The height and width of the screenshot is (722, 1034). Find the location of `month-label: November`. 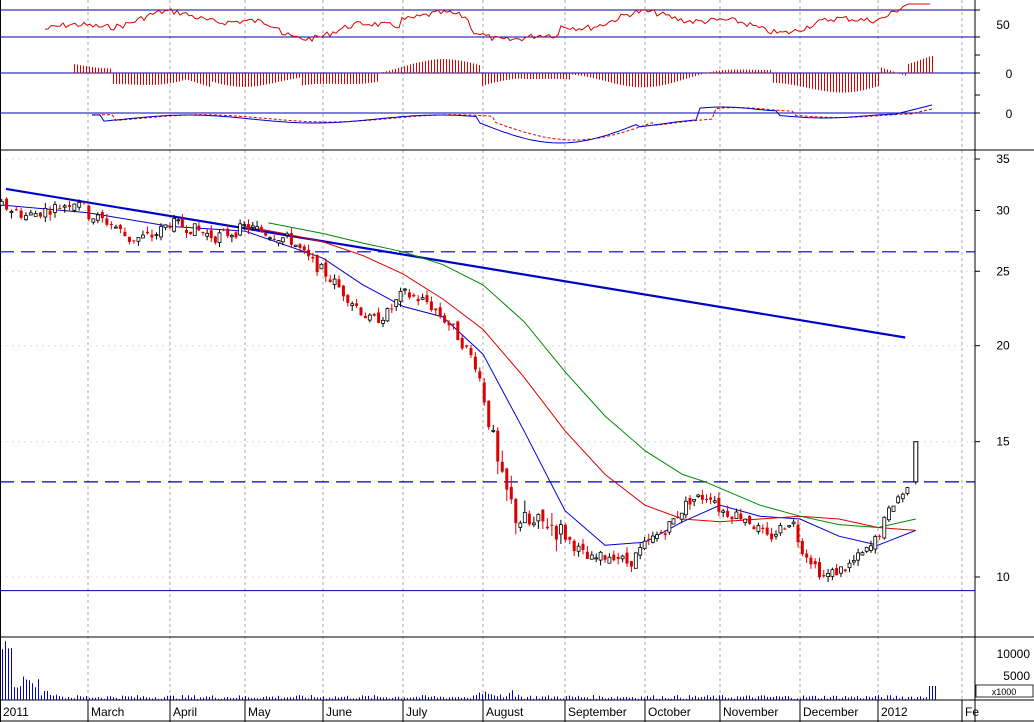

month-label: November is located at coordinates (750, 712).